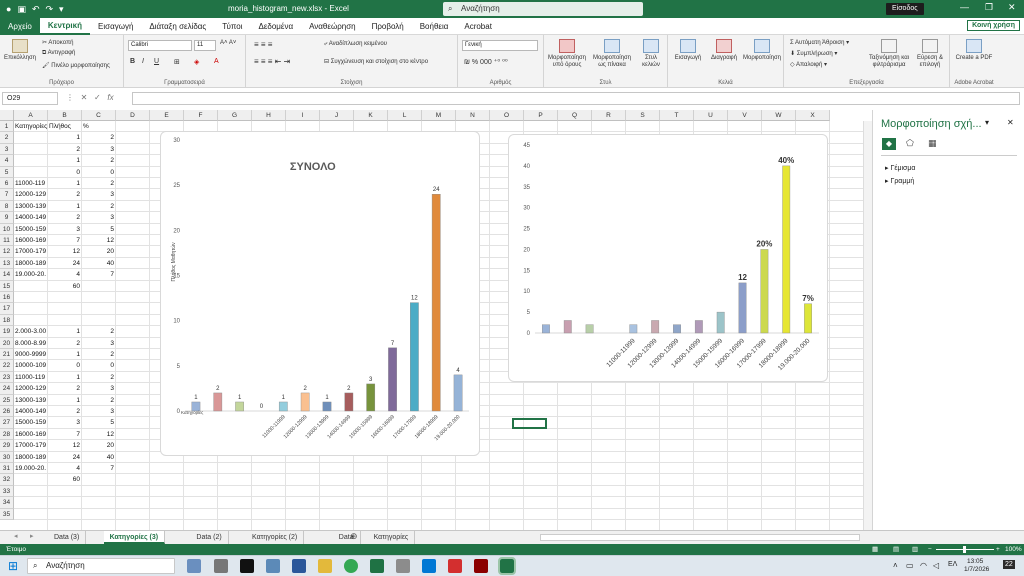 This screenshot has width=1024, height=576. What do you see at coordinates (481, 566) in the screenshot?
I see `app-icon` at bounding box center [481, 566].